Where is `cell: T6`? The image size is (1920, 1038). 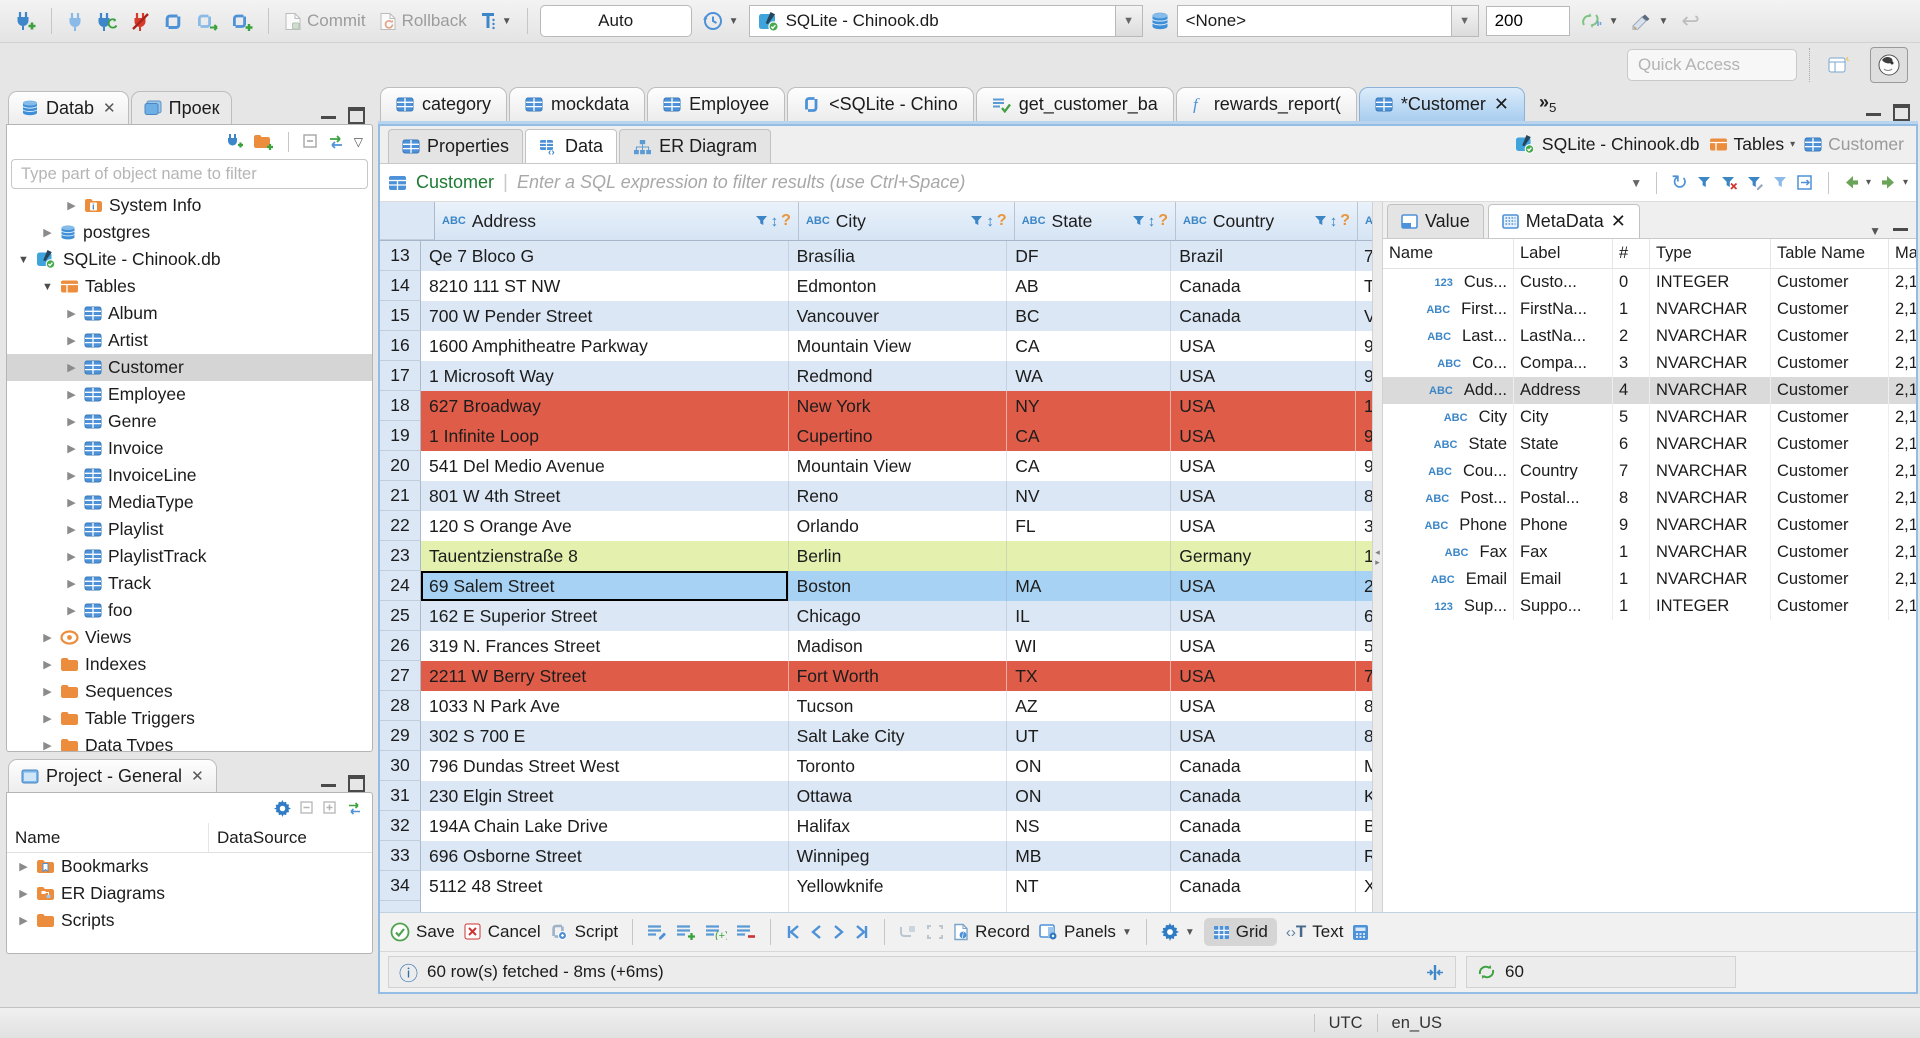 cell: T6 is located at coordinates (1364, 286).